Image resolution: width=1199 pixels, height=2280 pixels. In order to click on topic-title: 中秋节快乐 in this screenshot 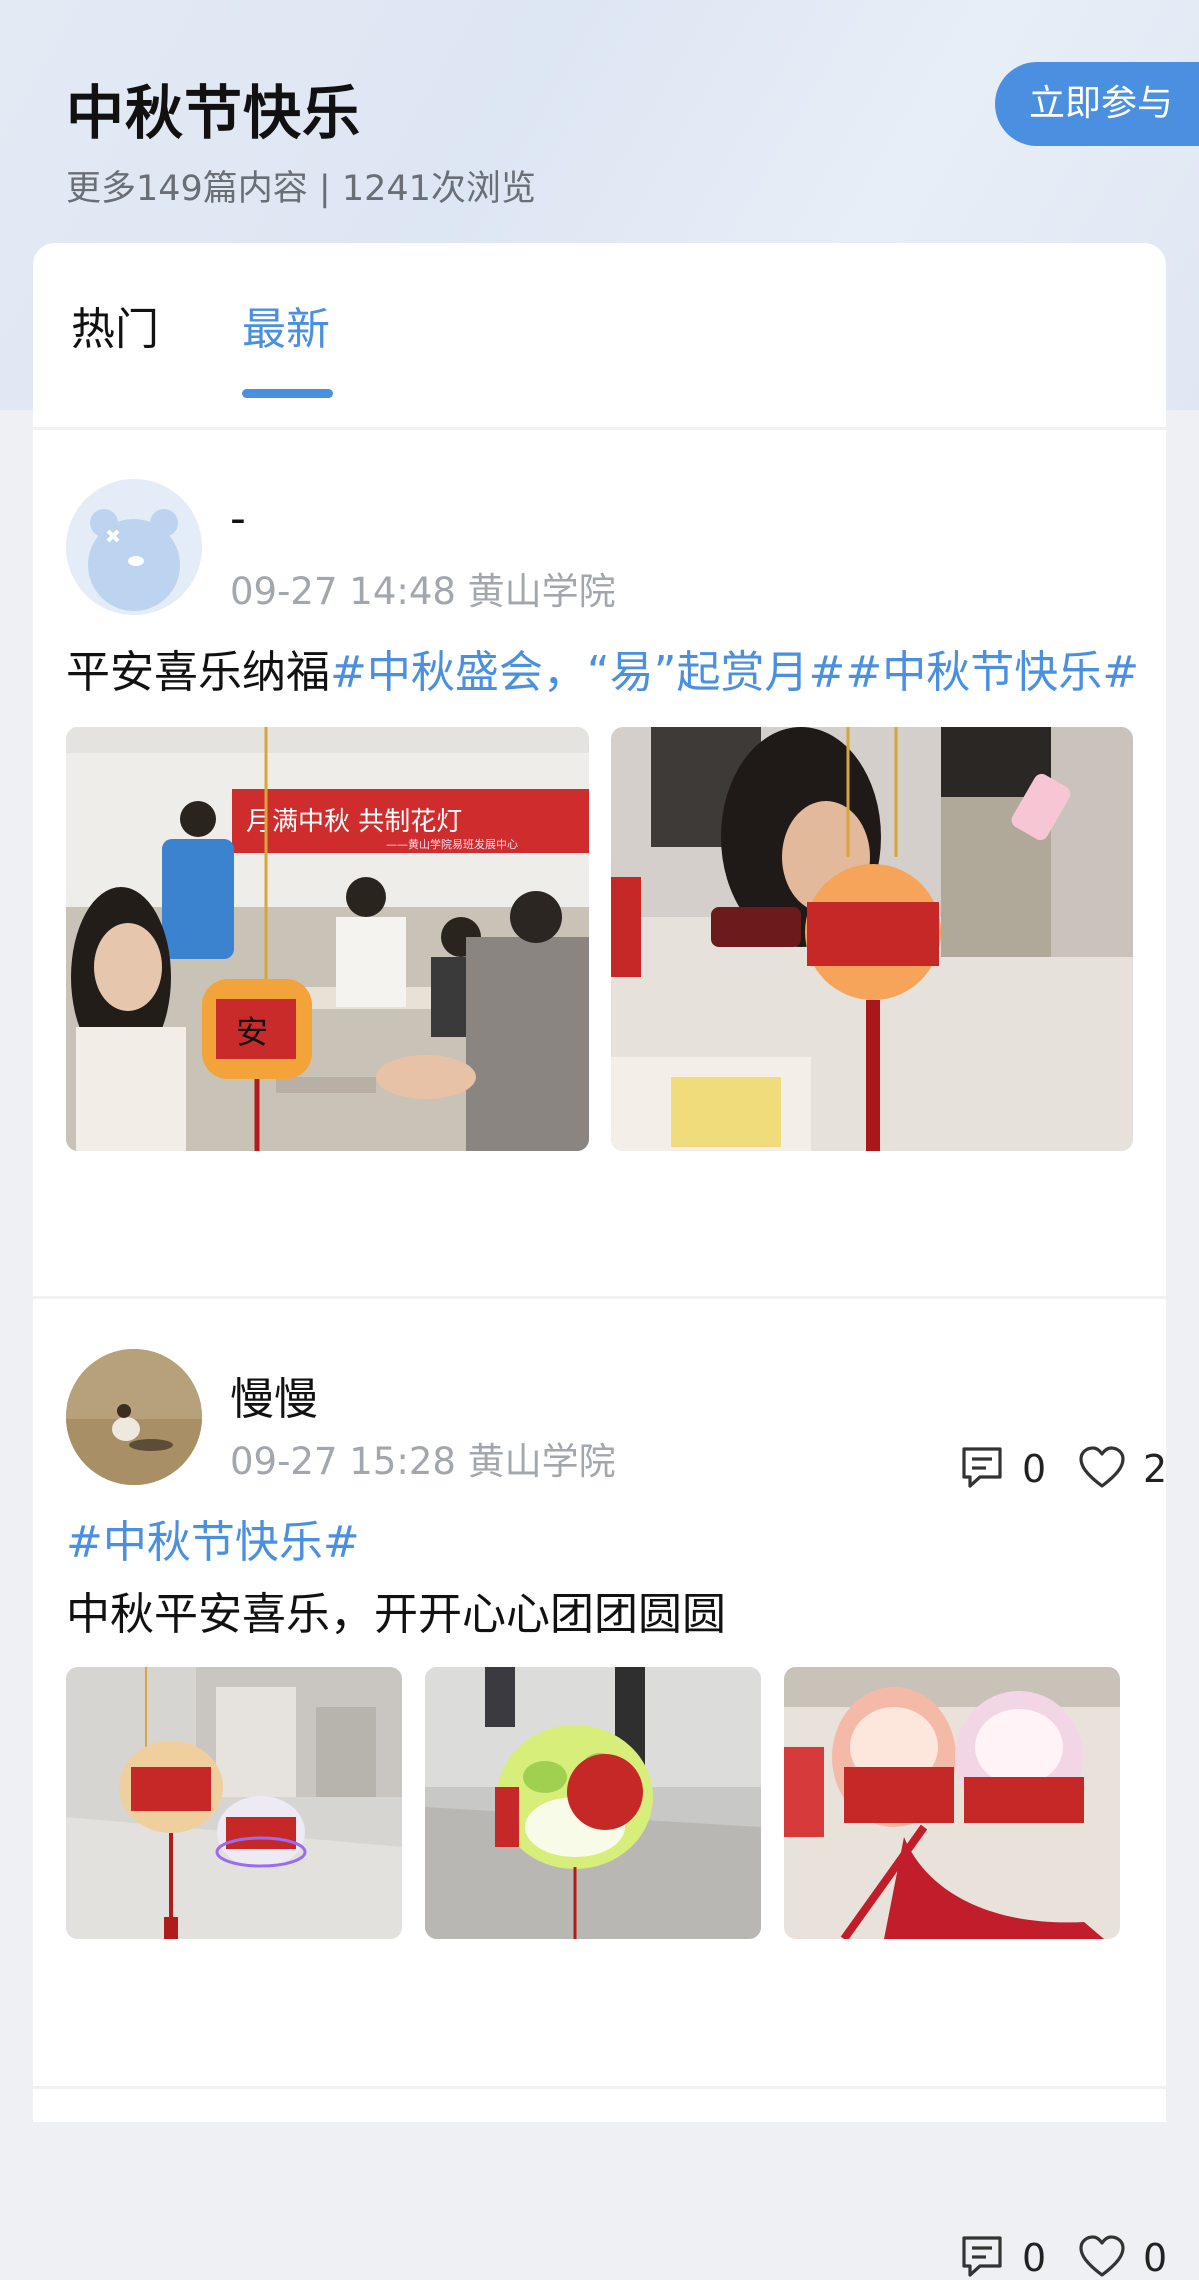, I will do `click(214, 113)`.